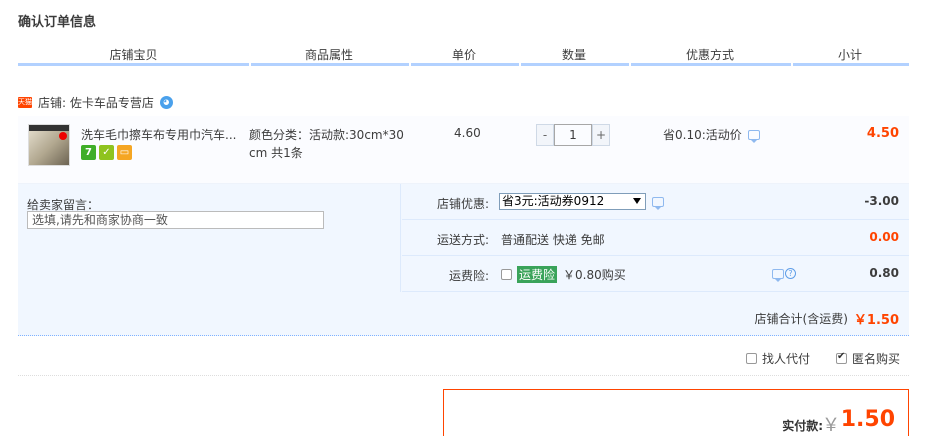 The width and height of the screenshot is (928, 436). Describe the element at coordinates (328, 55) in the screenshot. I see `column-header-attr: 商品属性` at that location.